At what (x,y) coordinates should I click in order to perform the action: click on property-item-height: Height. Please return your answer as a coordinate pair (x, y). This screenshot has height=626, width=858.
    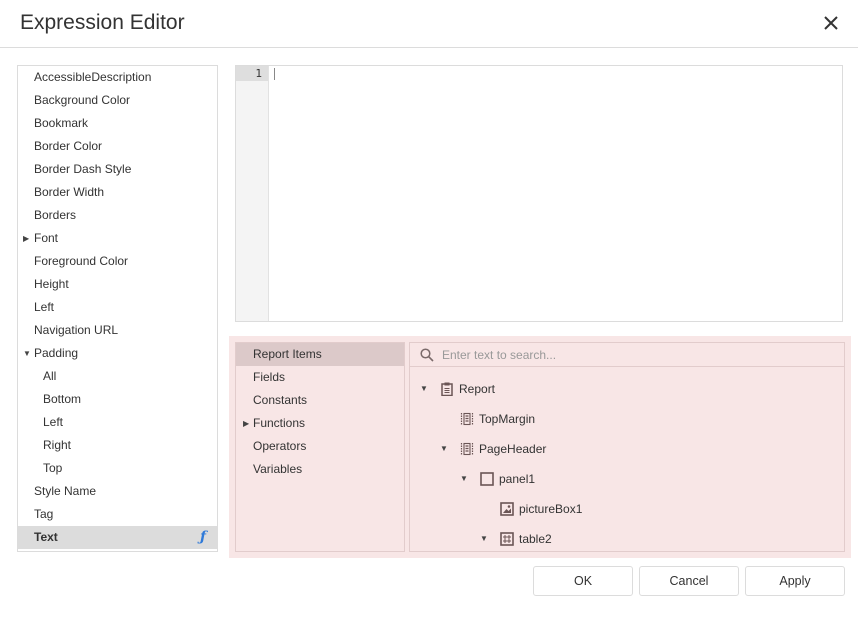
    Looking at the image, I should click on (117, 284).